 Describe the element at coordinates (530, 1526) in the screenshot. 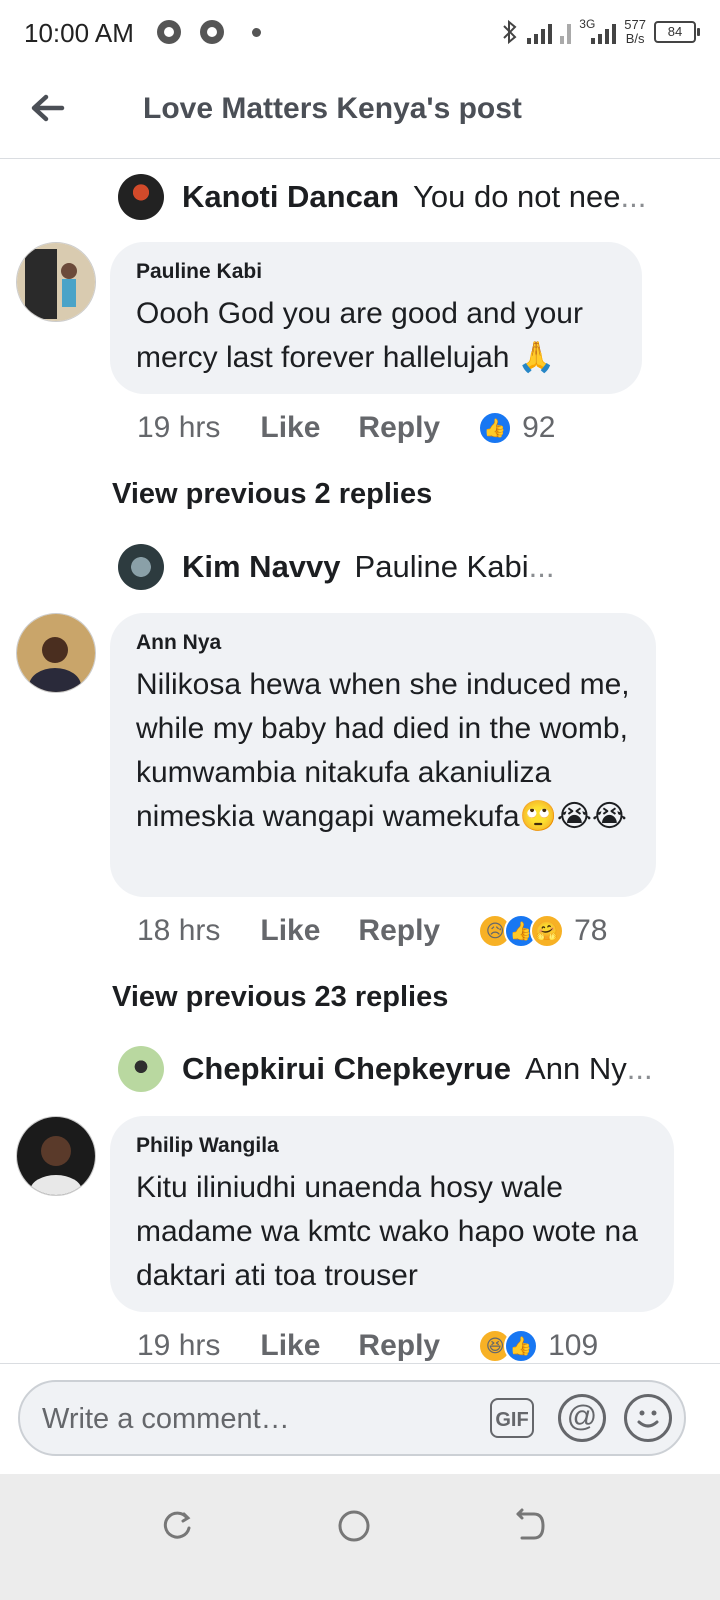

I see `nav-back-icon` at that location.